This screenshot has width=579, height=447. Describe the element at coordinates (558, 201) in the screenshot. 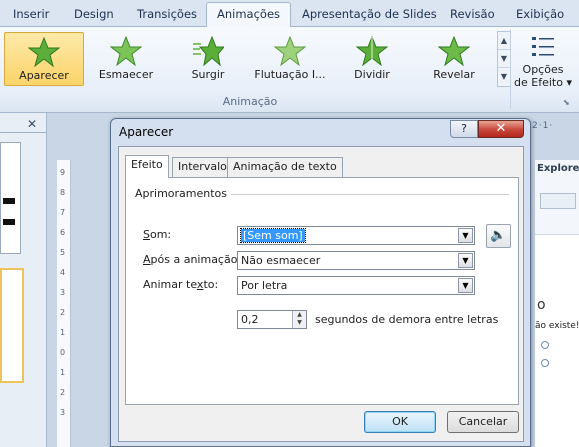

I see `panel-tool-button` at that location.